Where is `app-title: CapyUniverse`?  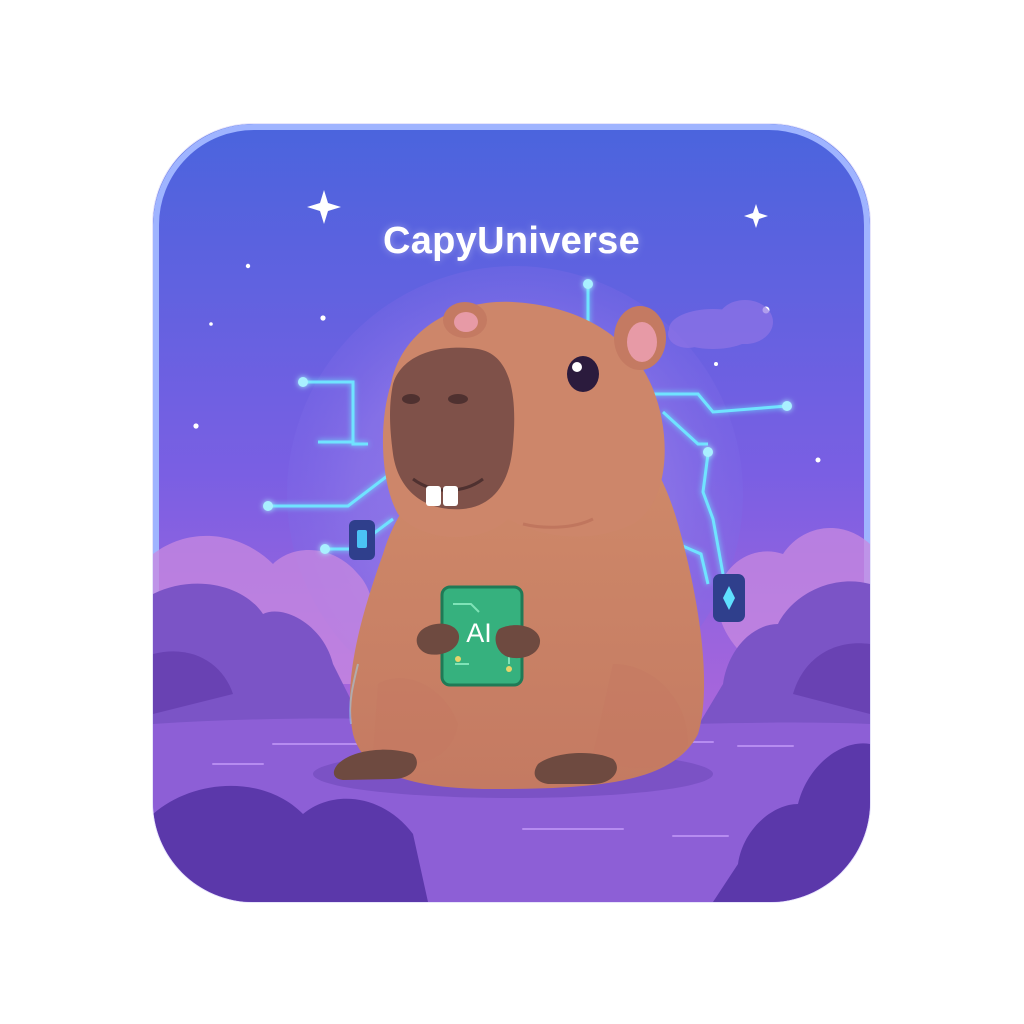
app-title: CapyUniverse is located at coordinates (511, 241).